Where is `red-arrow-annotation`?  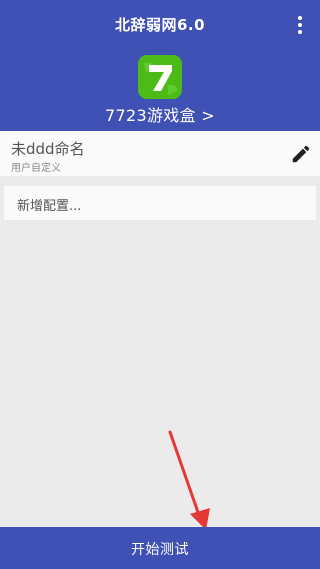
red-arrow-annotation is located at coordinates (189, 480).